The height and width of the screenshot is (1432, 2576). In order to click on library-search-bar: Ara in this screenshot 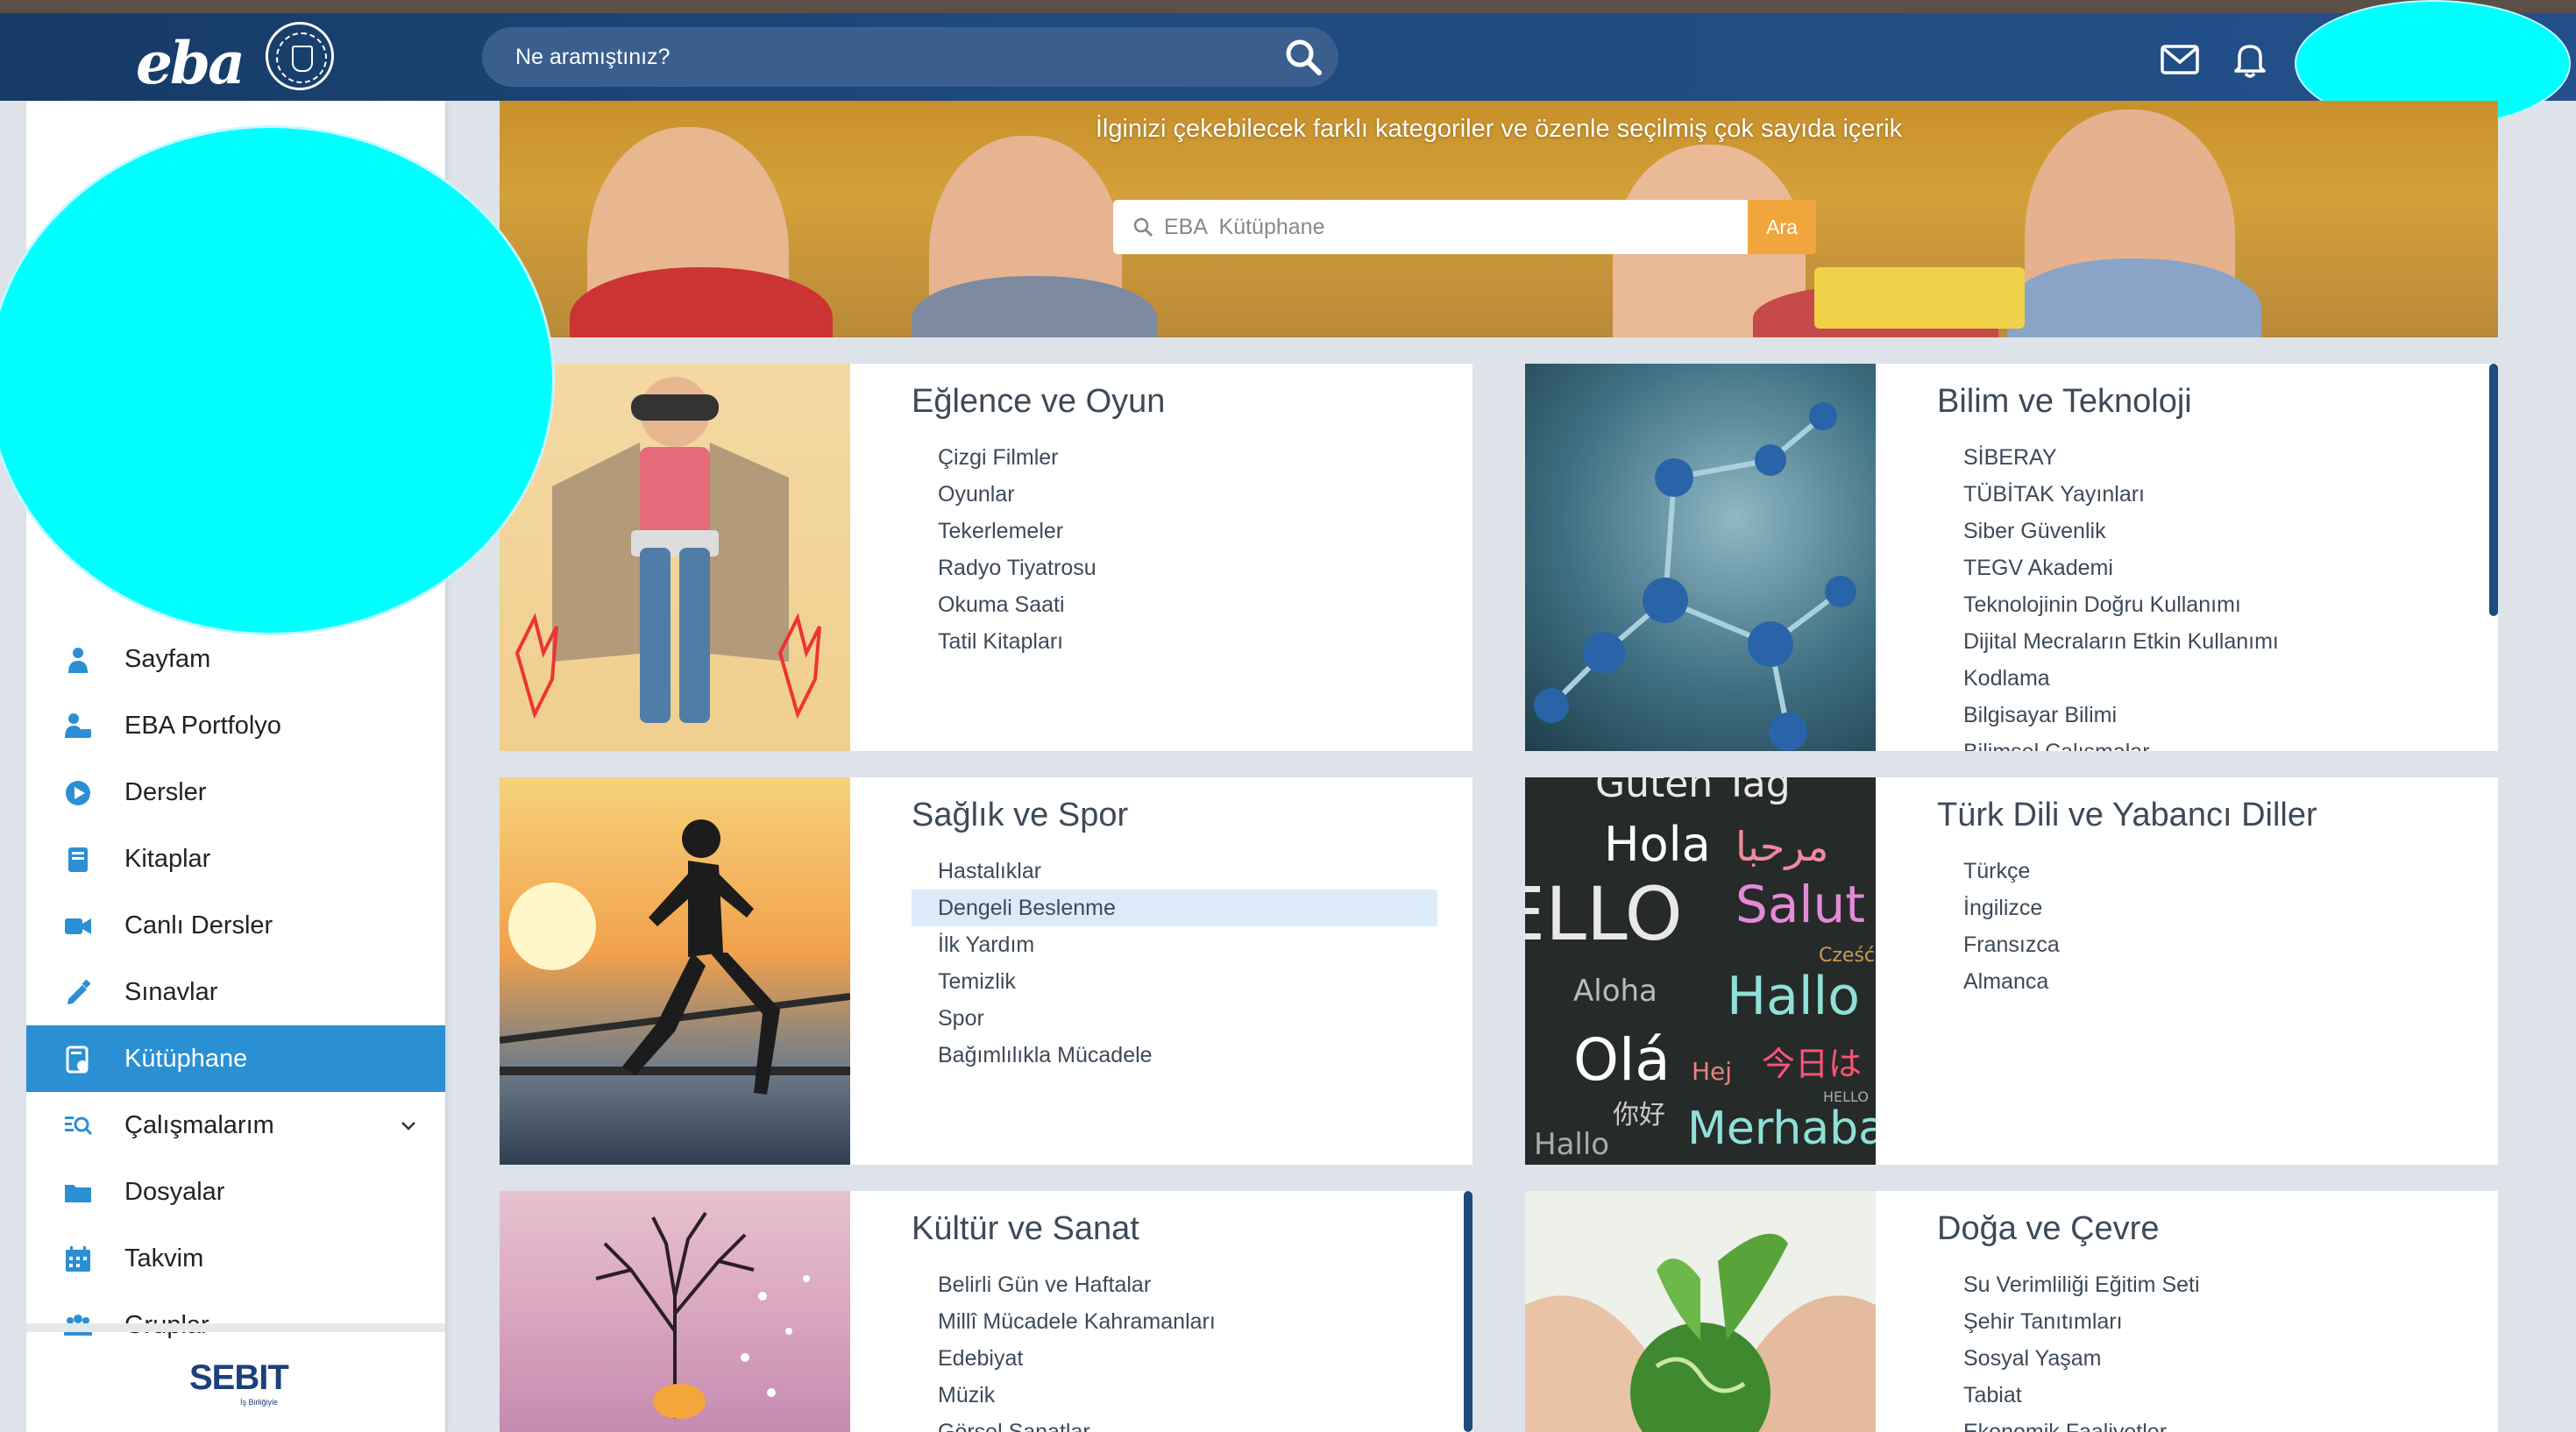, I will do `click(1464, 227)`.